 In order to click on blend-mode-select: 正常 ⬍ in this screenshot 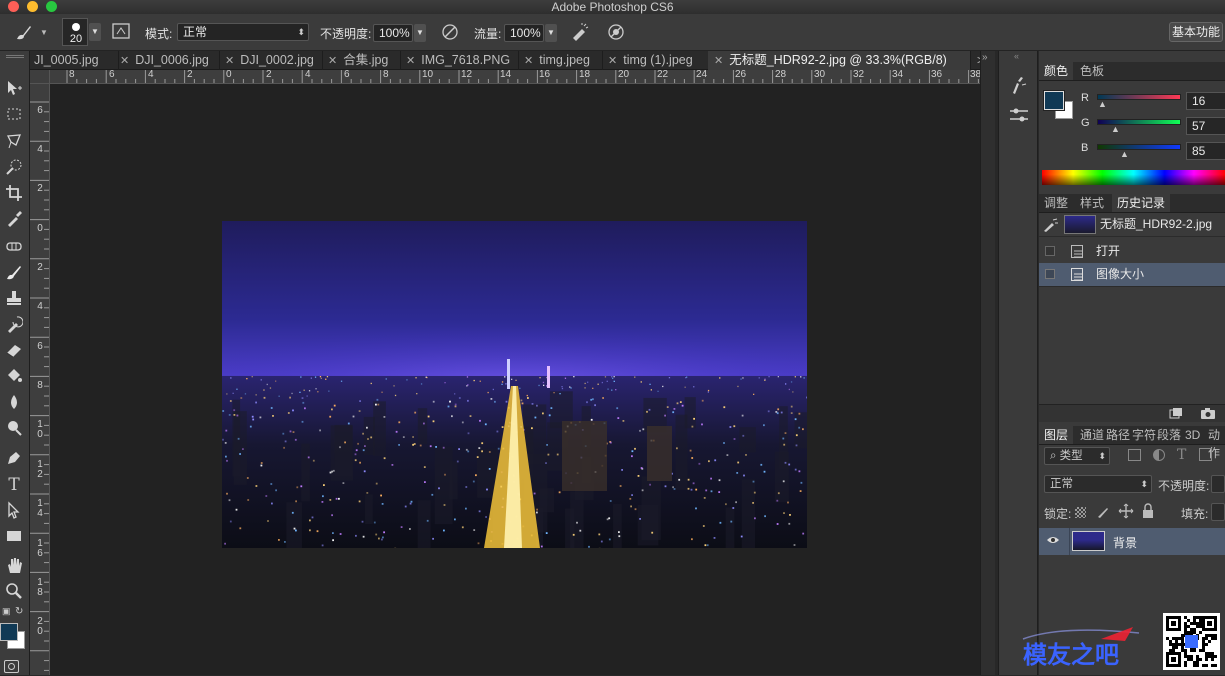, I will do `click(1098, 484)`.